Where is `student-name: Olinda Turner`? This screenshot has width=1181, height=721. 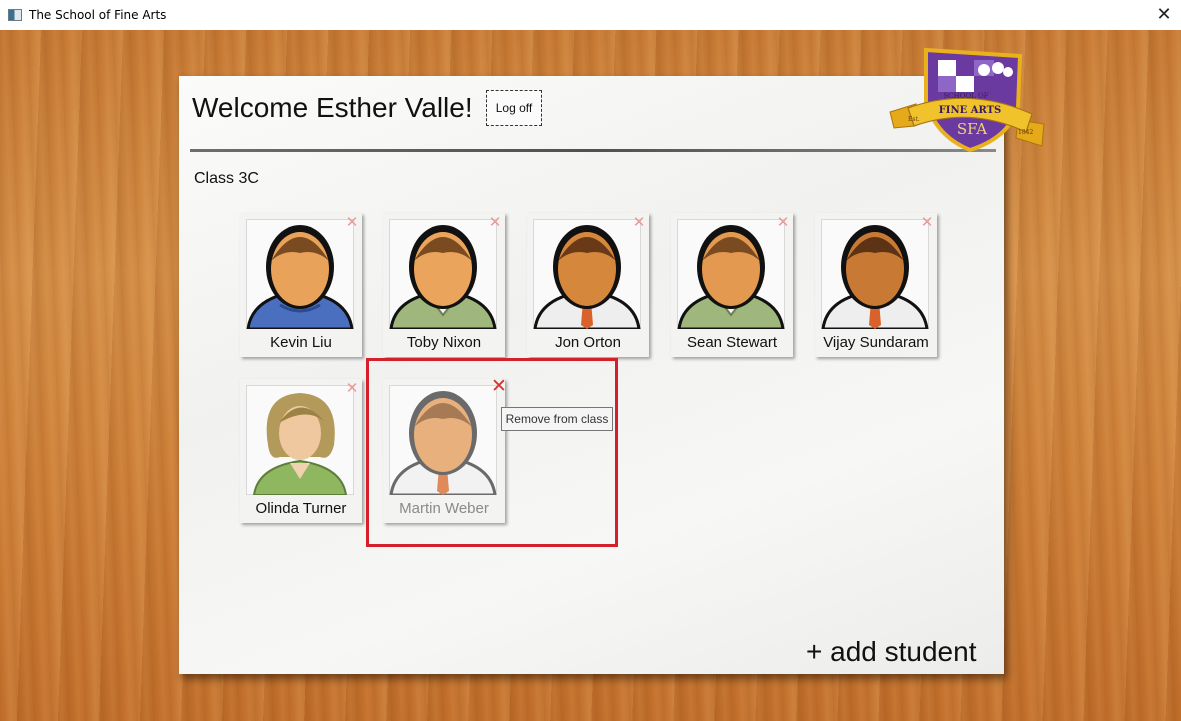
student-name: Olinda Turner is located at coordinates (301, 508).